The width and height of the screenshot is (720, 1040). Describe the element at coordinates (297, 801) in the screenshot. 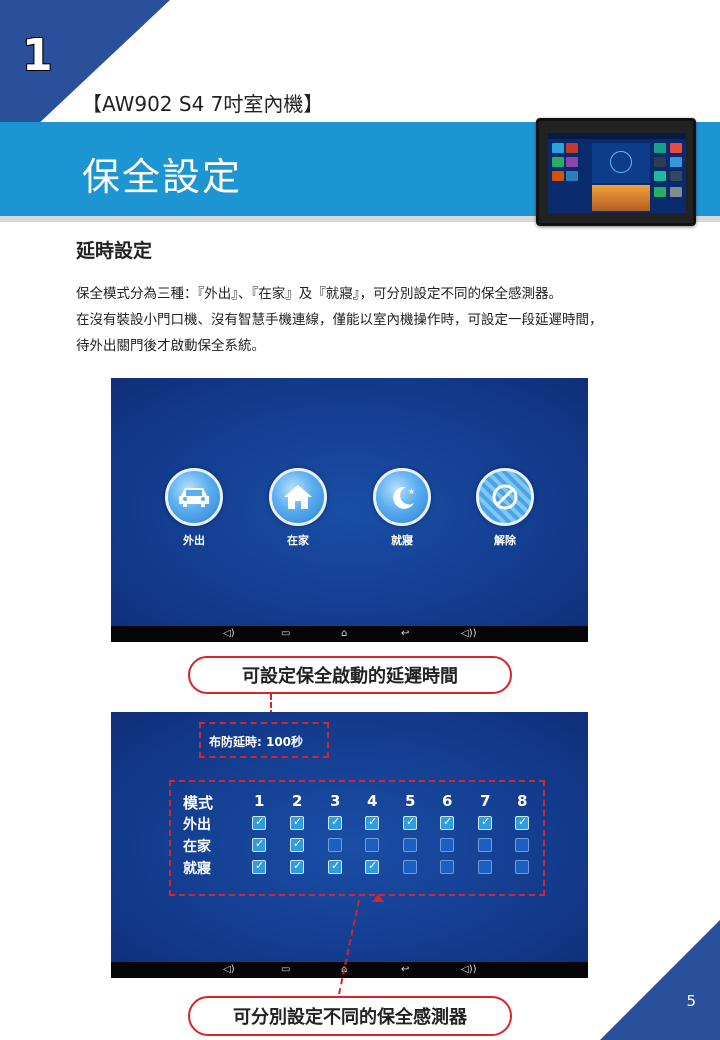

I see `zone-number: 2` at that location.